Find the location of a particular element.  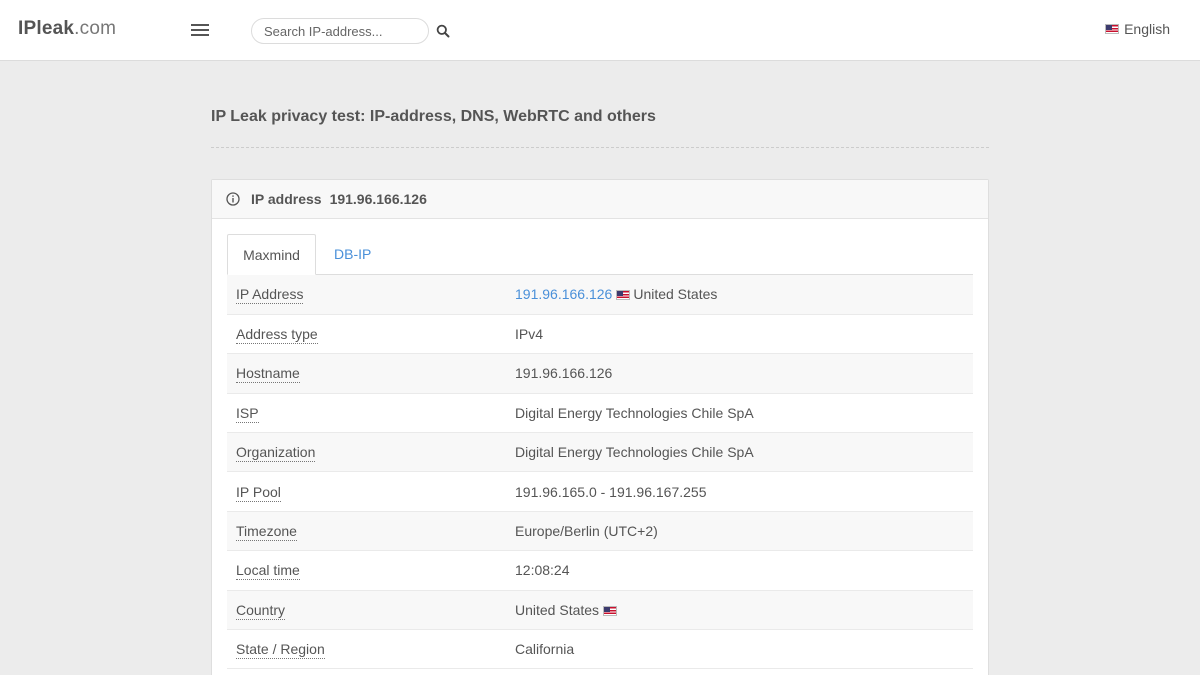

table-row: State / Region California is located at coordinates (600, 649).